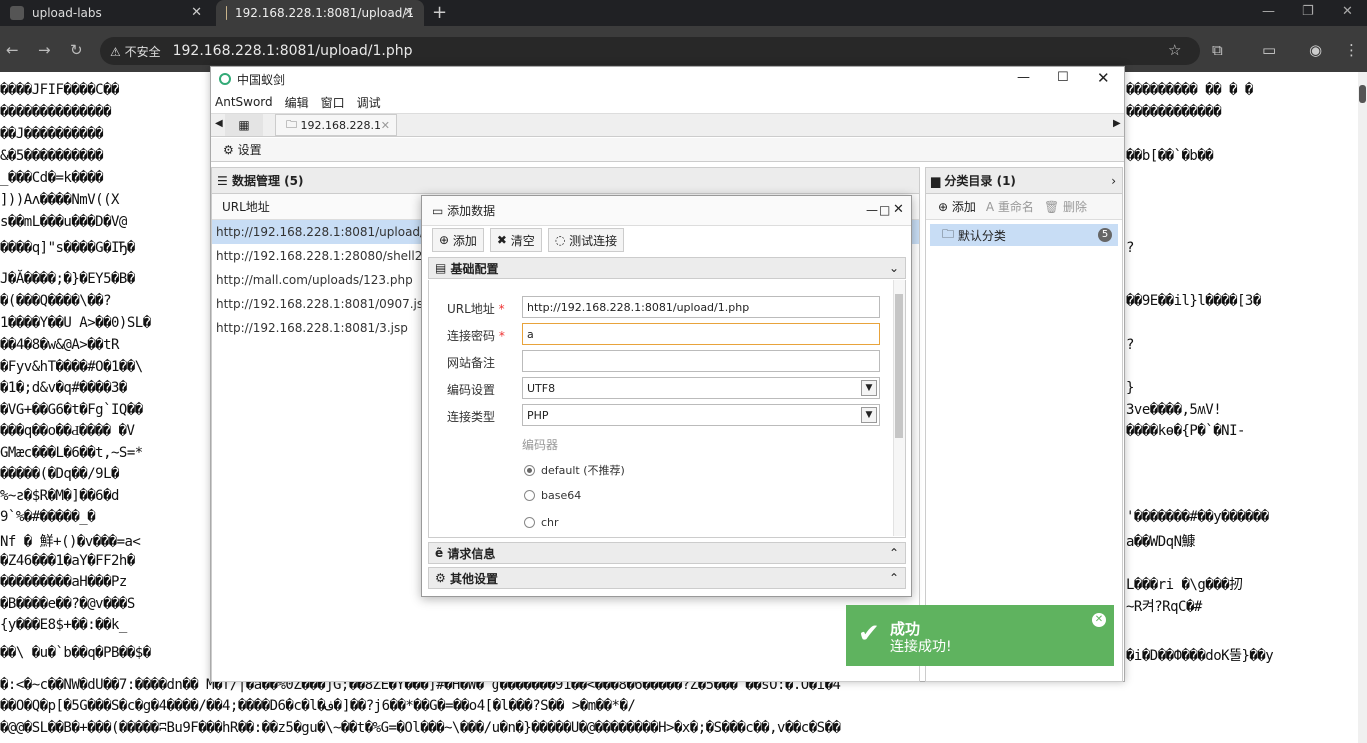 This screenshot has height=743, width=1367. I want to click on garbled-line: �1�;d&v�q#����3�, so click(63, 388).